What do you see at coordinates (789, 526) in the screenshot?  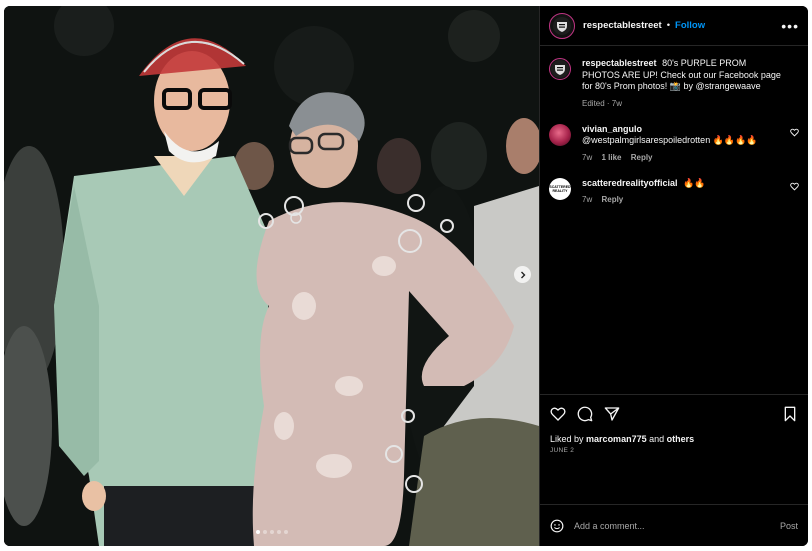 I see `post-comment-button: Post` at bounding box center [789, 526].